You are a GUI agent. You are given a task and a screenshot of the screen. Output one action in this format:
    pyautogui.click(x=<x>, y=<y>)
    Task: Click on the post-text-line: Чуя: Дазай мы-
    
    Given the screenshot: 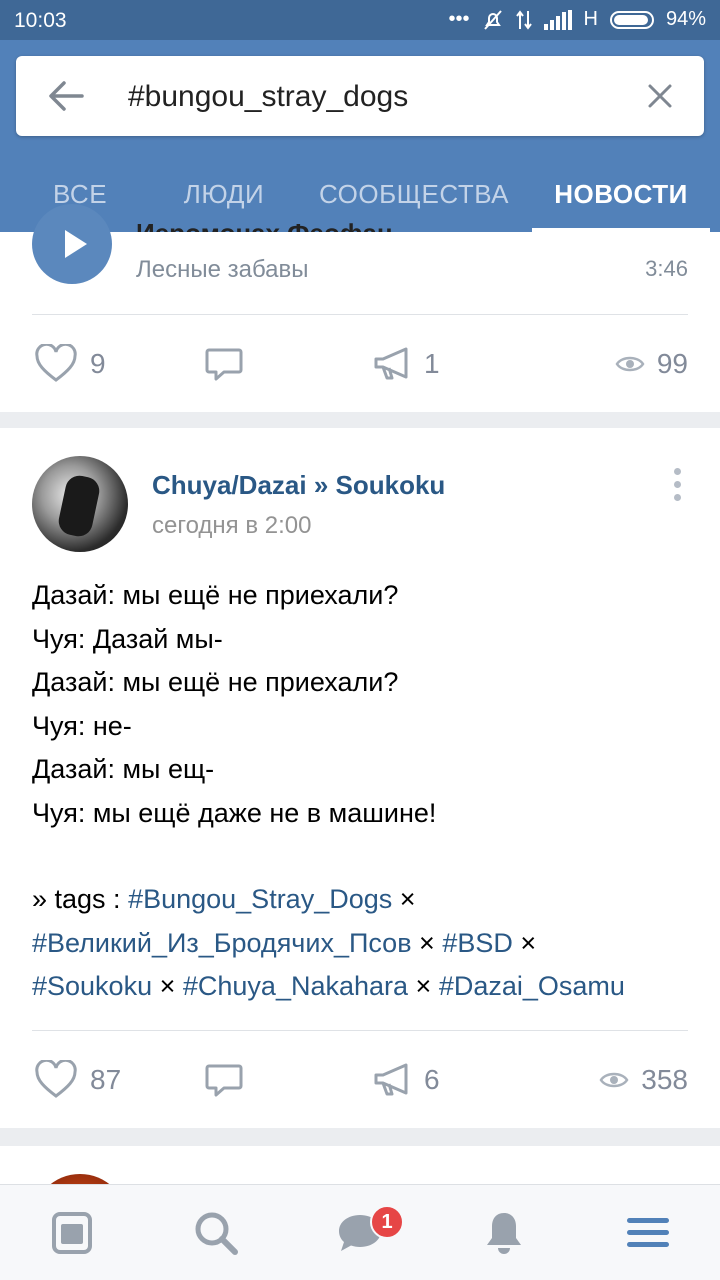 What is the action you would take?
    pyautogui.click(x=127, y=638)
    